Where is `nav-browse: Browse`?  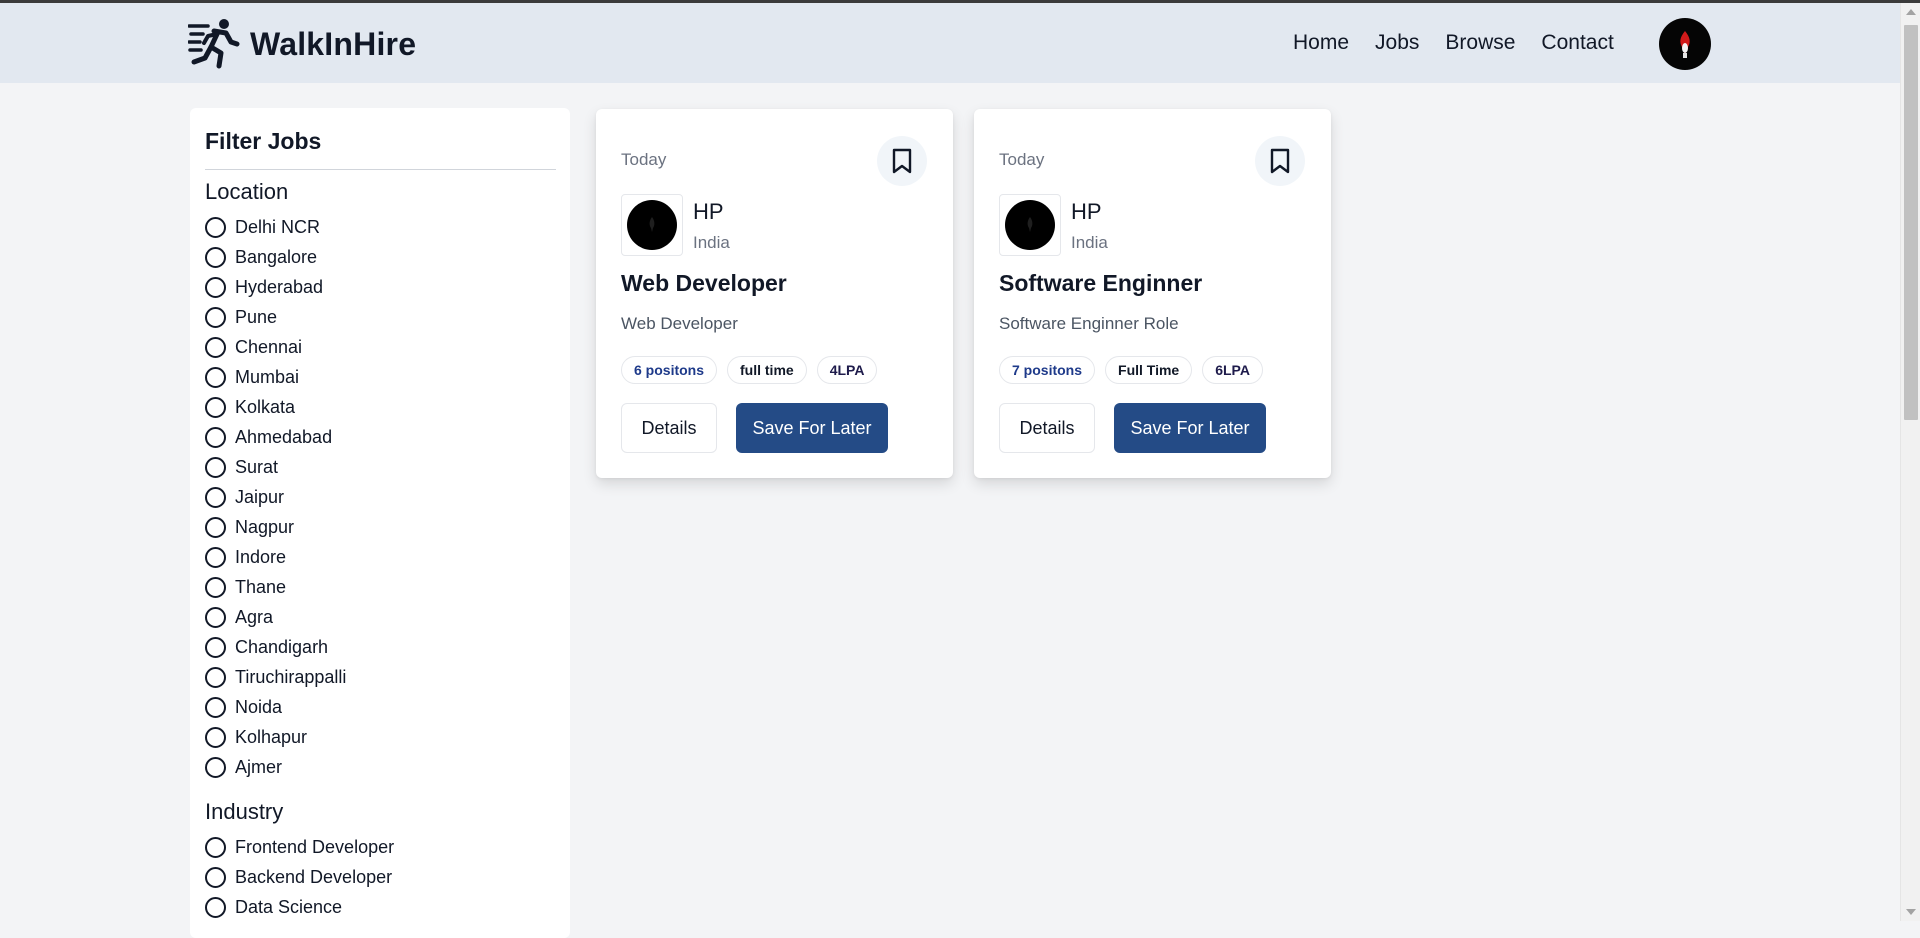 nav-browse: Browse is located at coordinates (1480, 43).